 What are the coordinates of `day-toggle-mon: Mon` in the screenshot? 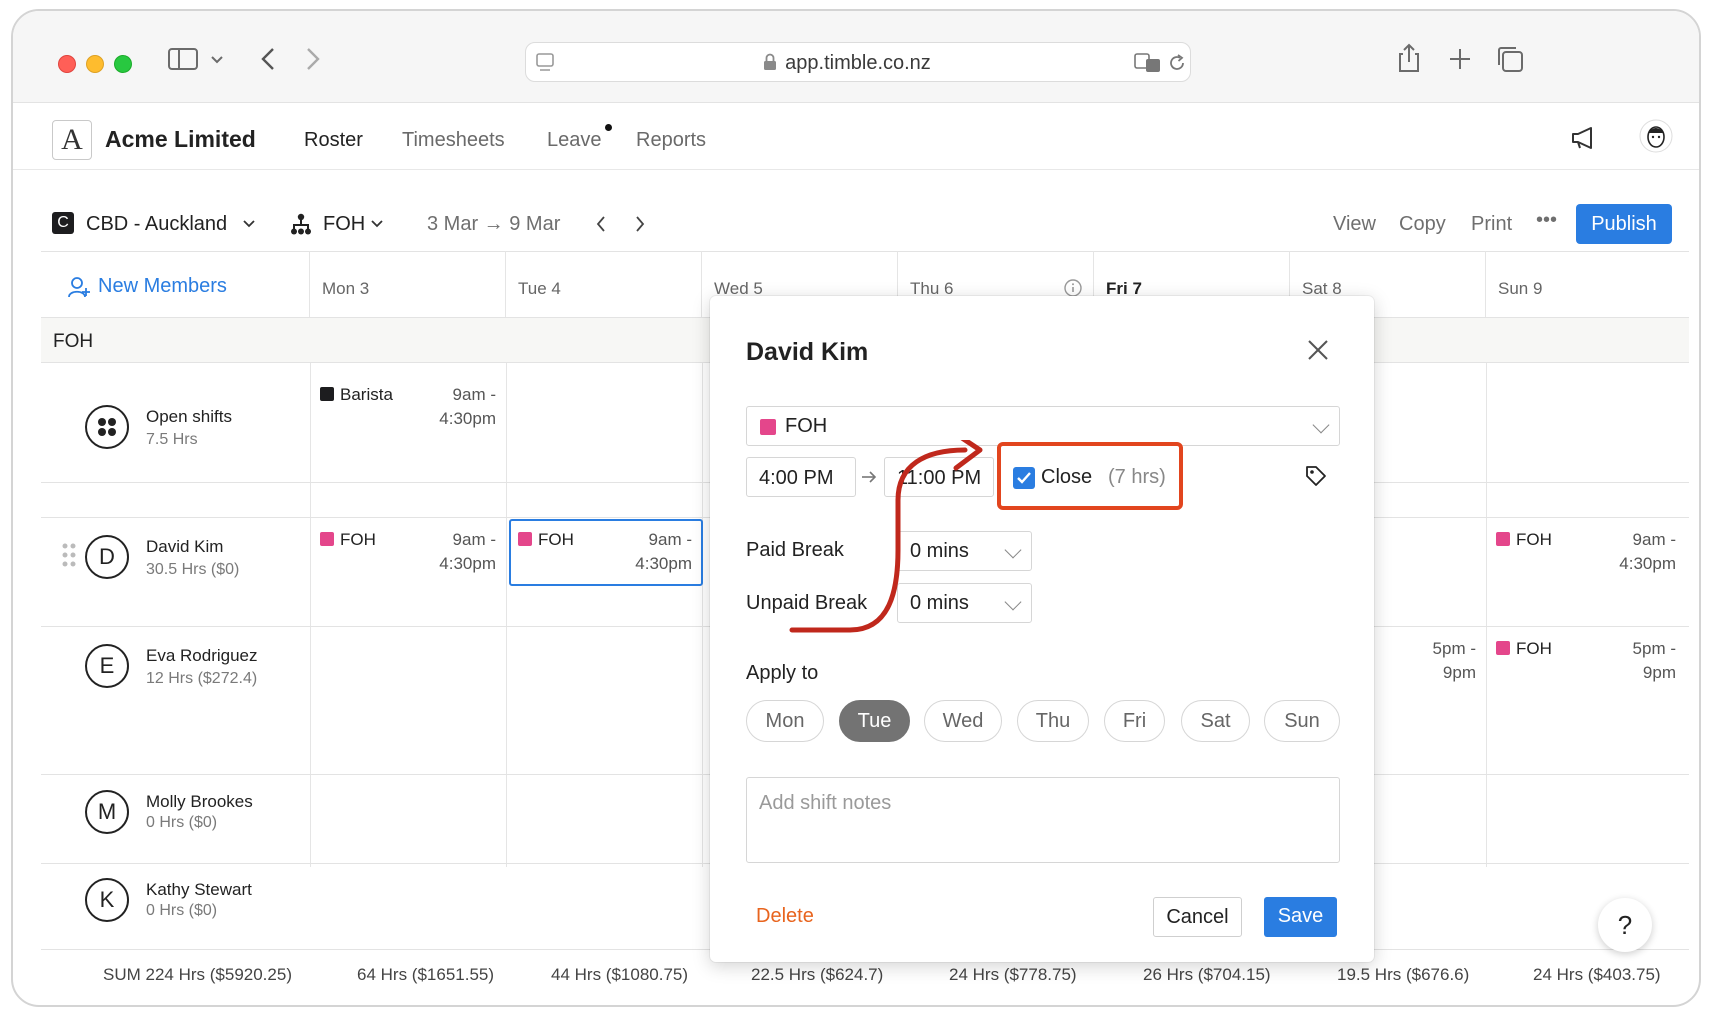 It's located at (785, 721).